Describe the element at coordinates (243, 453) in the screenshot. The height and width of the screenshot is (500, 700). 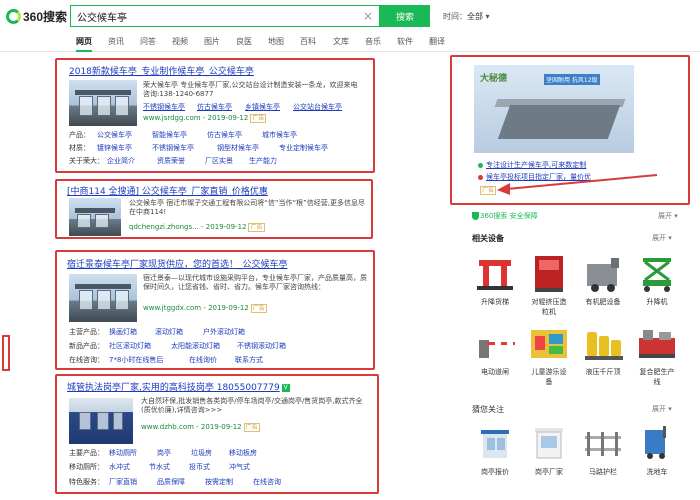
I see `result-row-link: 移动板房` at that location.